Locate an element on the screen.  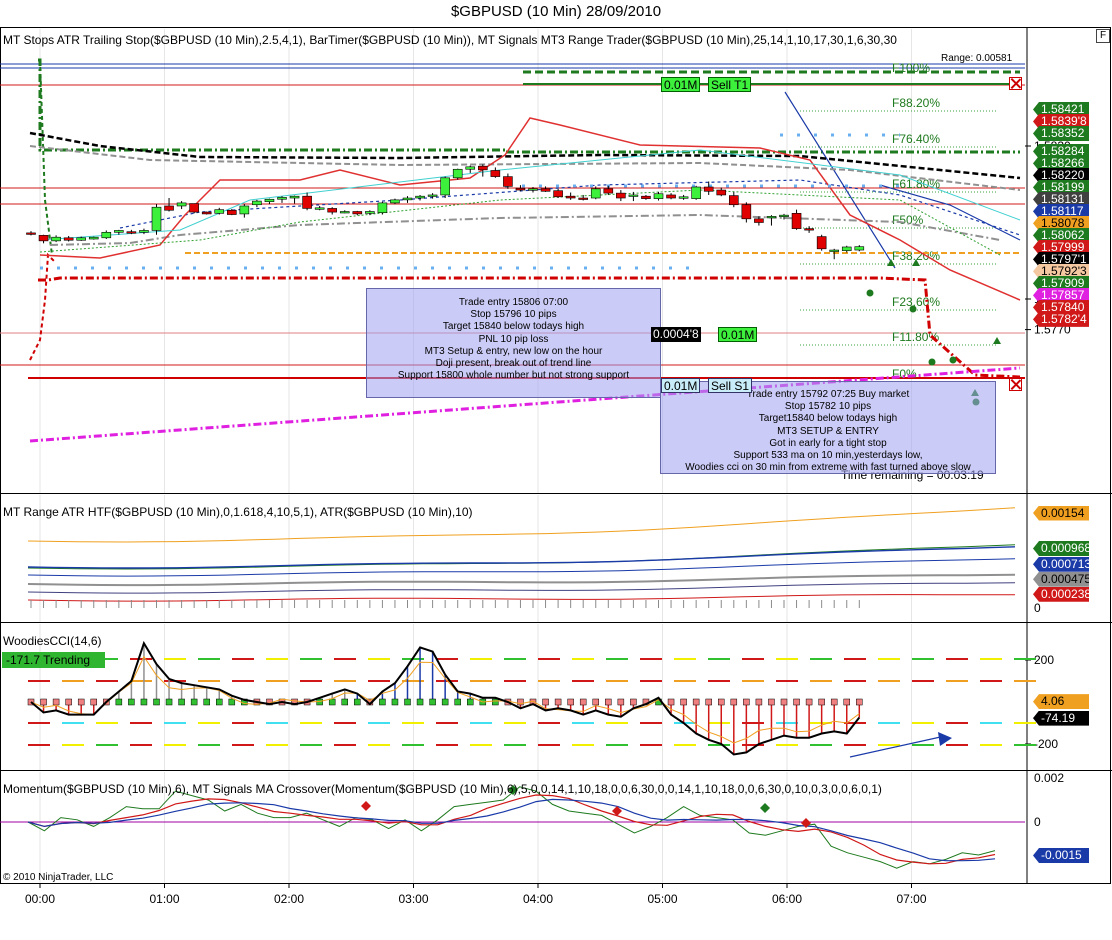
atr-y-tick-label: 0 is located at coordinates (1037, 608).